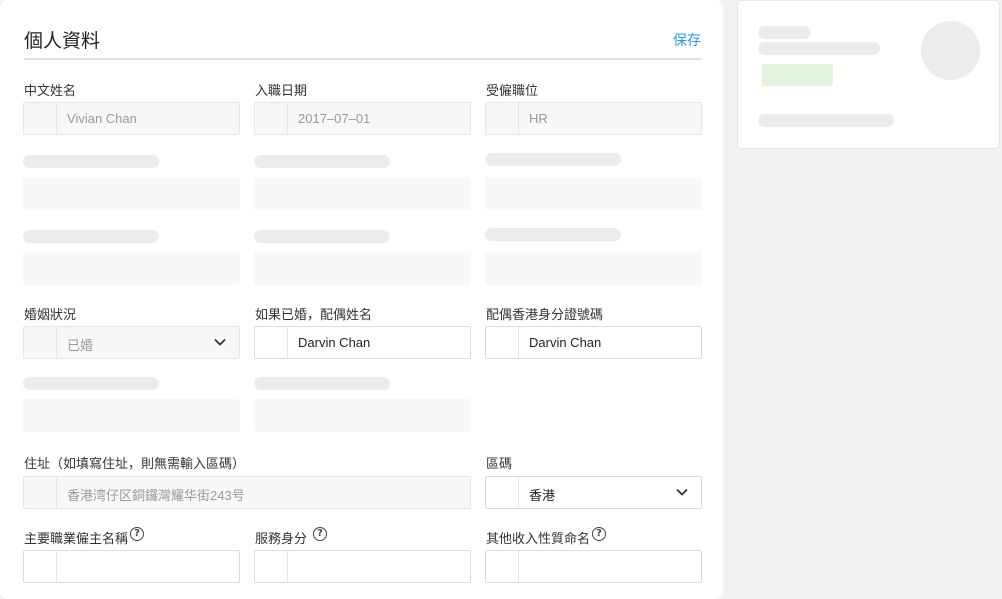 This screenshot has width=1002, height=599. I want to click on address-value: 香港湾仔区銅鑼灣耀华街243号, so click(156, 495).